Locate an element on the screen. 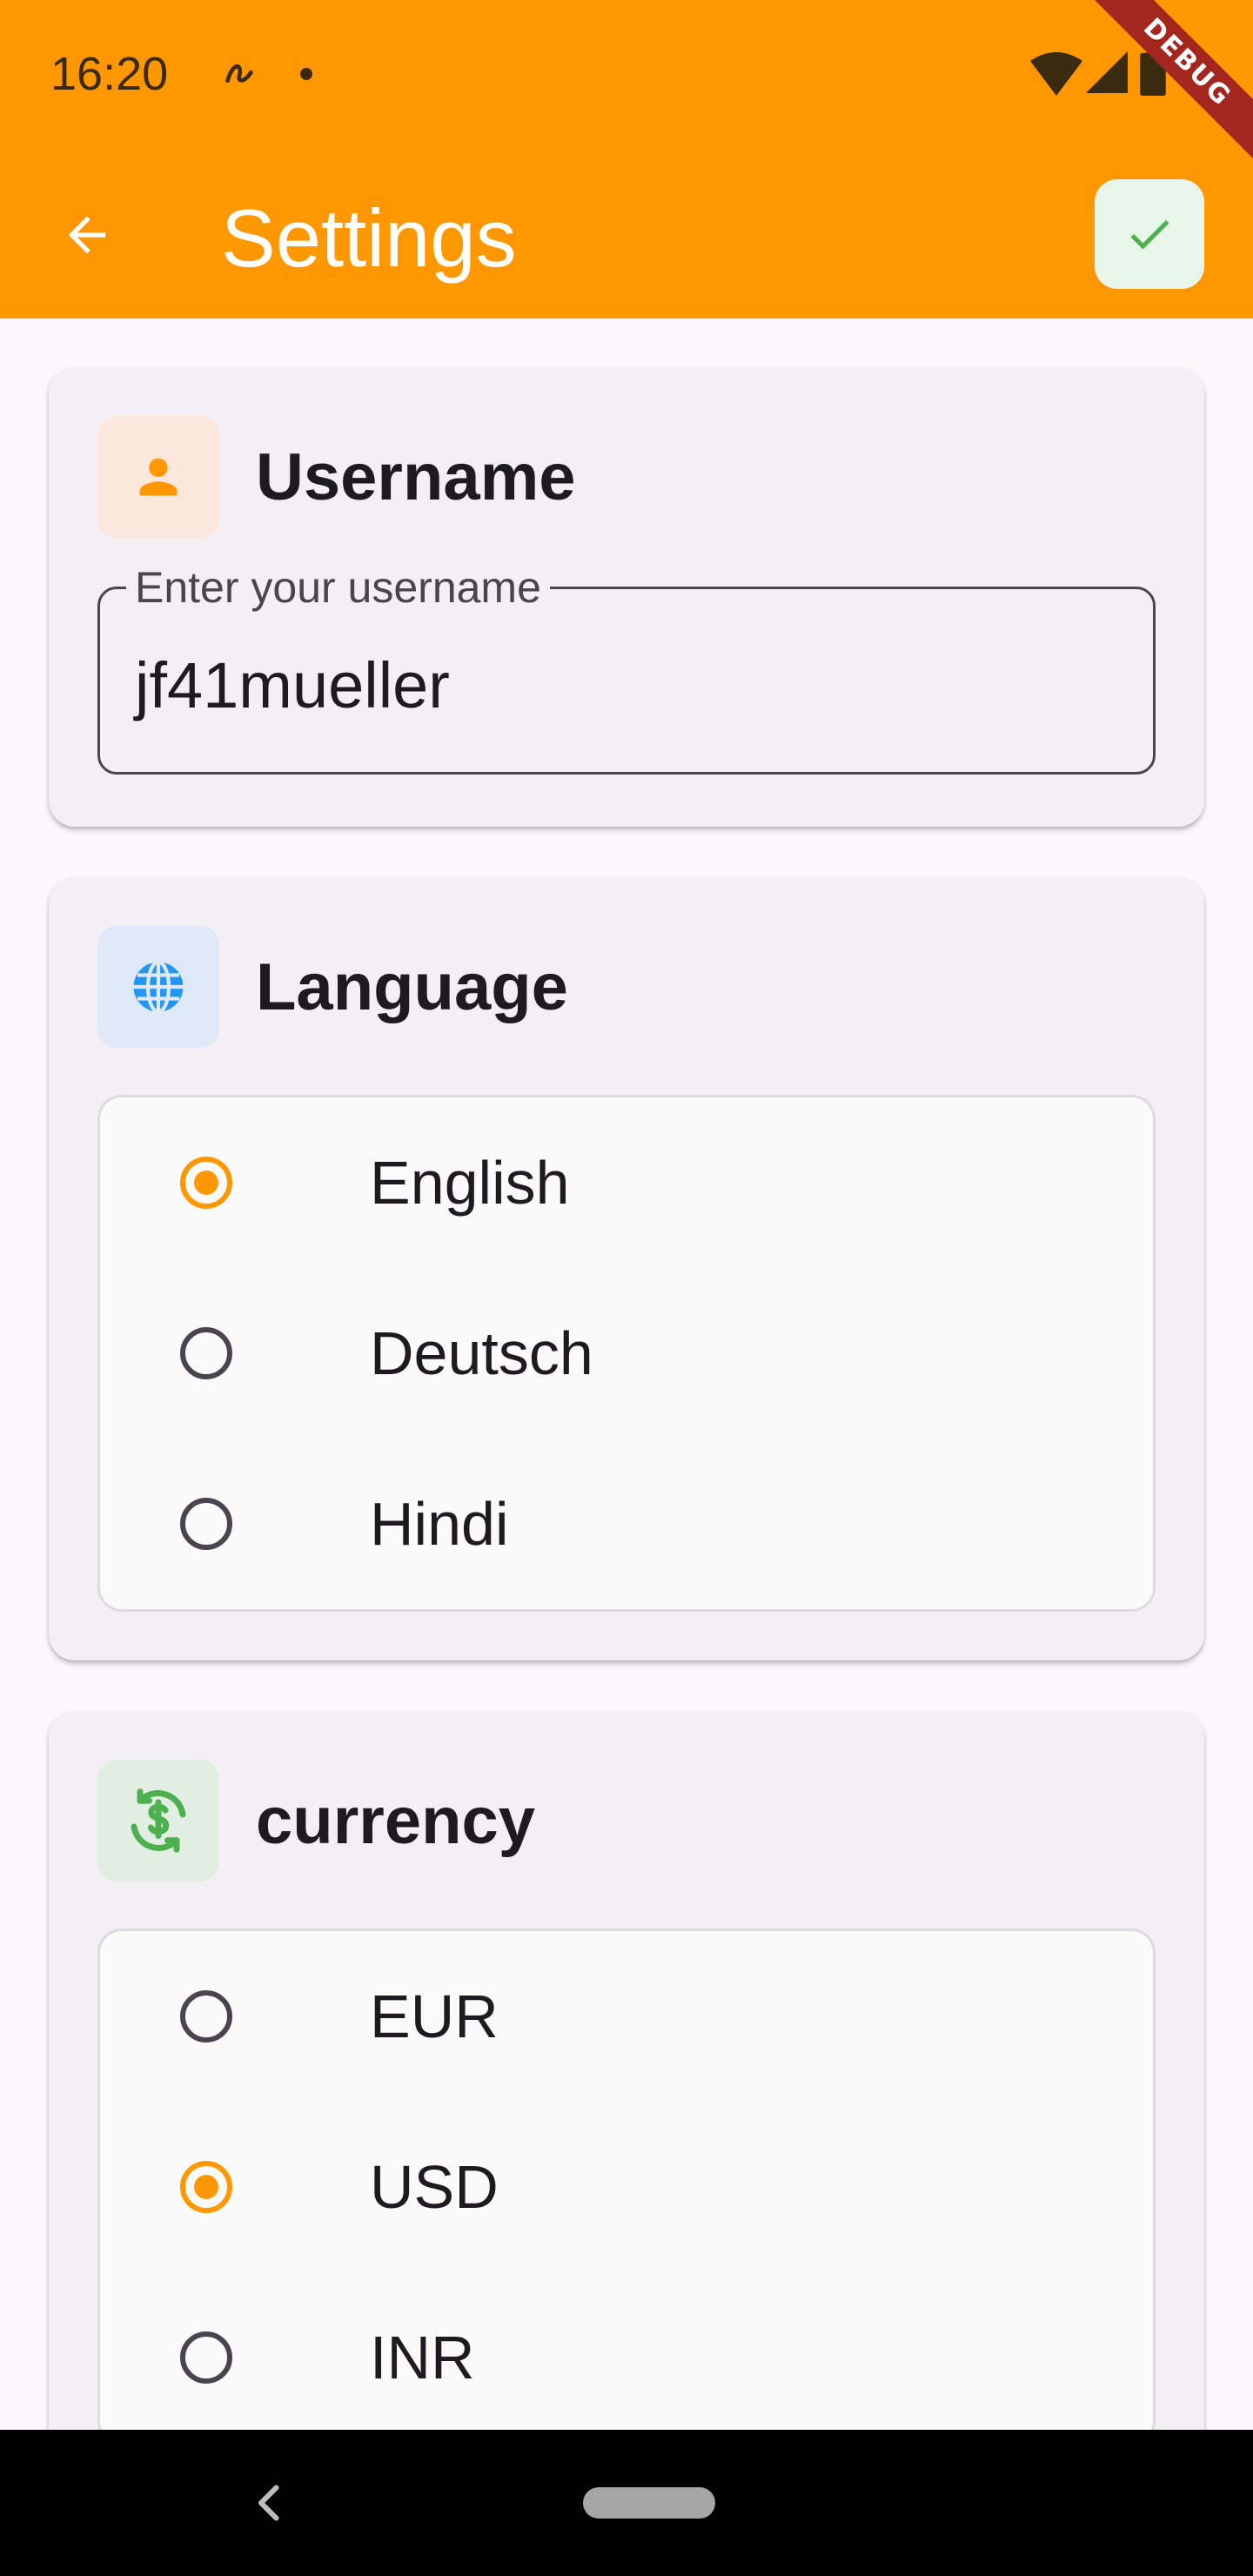 The height and width of the screenshot is (2576, 1253). currency-option-label: EUR is located at coordinates (434, 2016).